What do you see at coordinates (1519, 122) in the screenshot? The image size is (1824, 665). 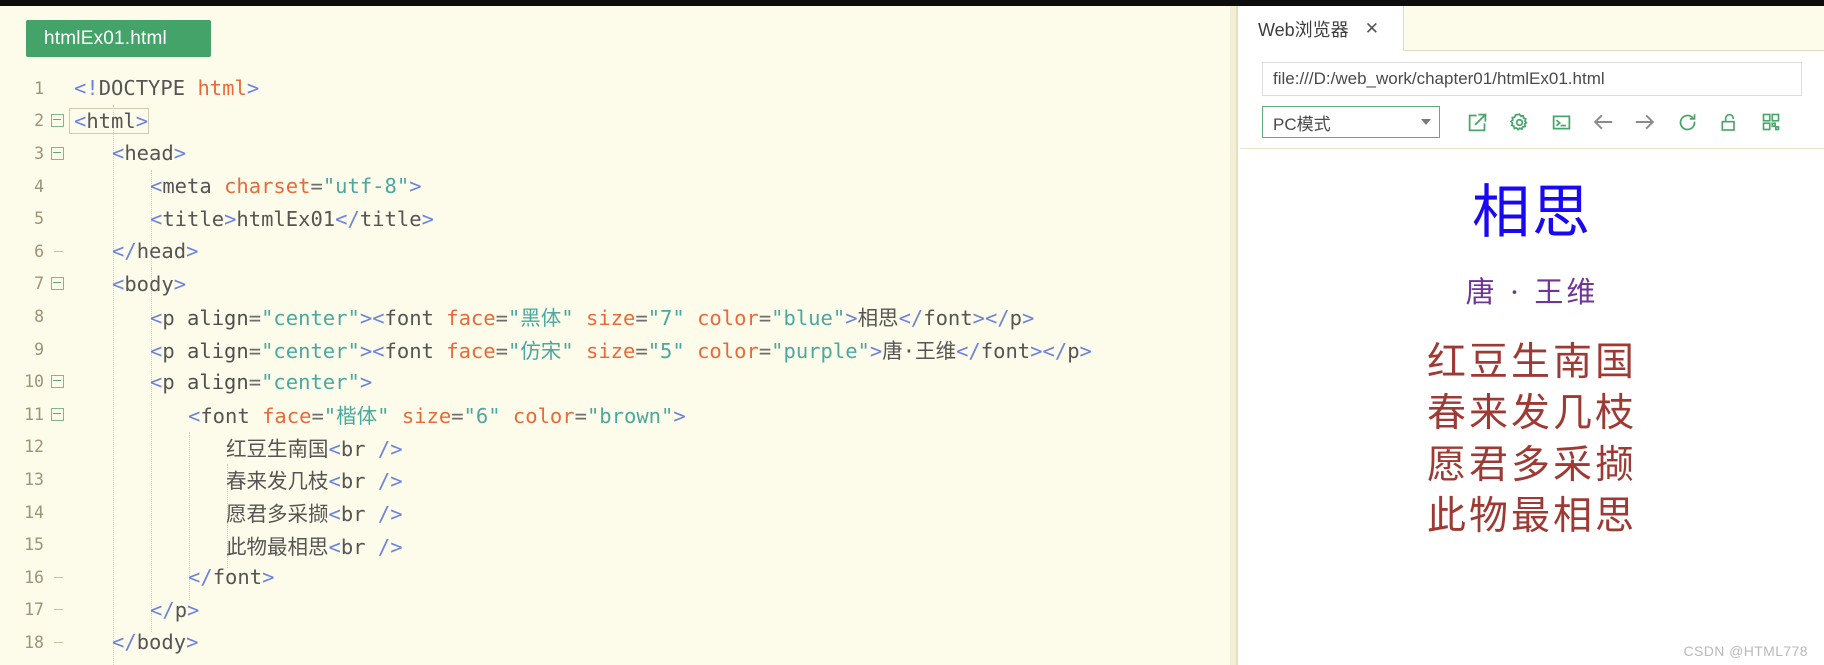 I see `settings-gear-icon` at bounding box center [1519, 122].